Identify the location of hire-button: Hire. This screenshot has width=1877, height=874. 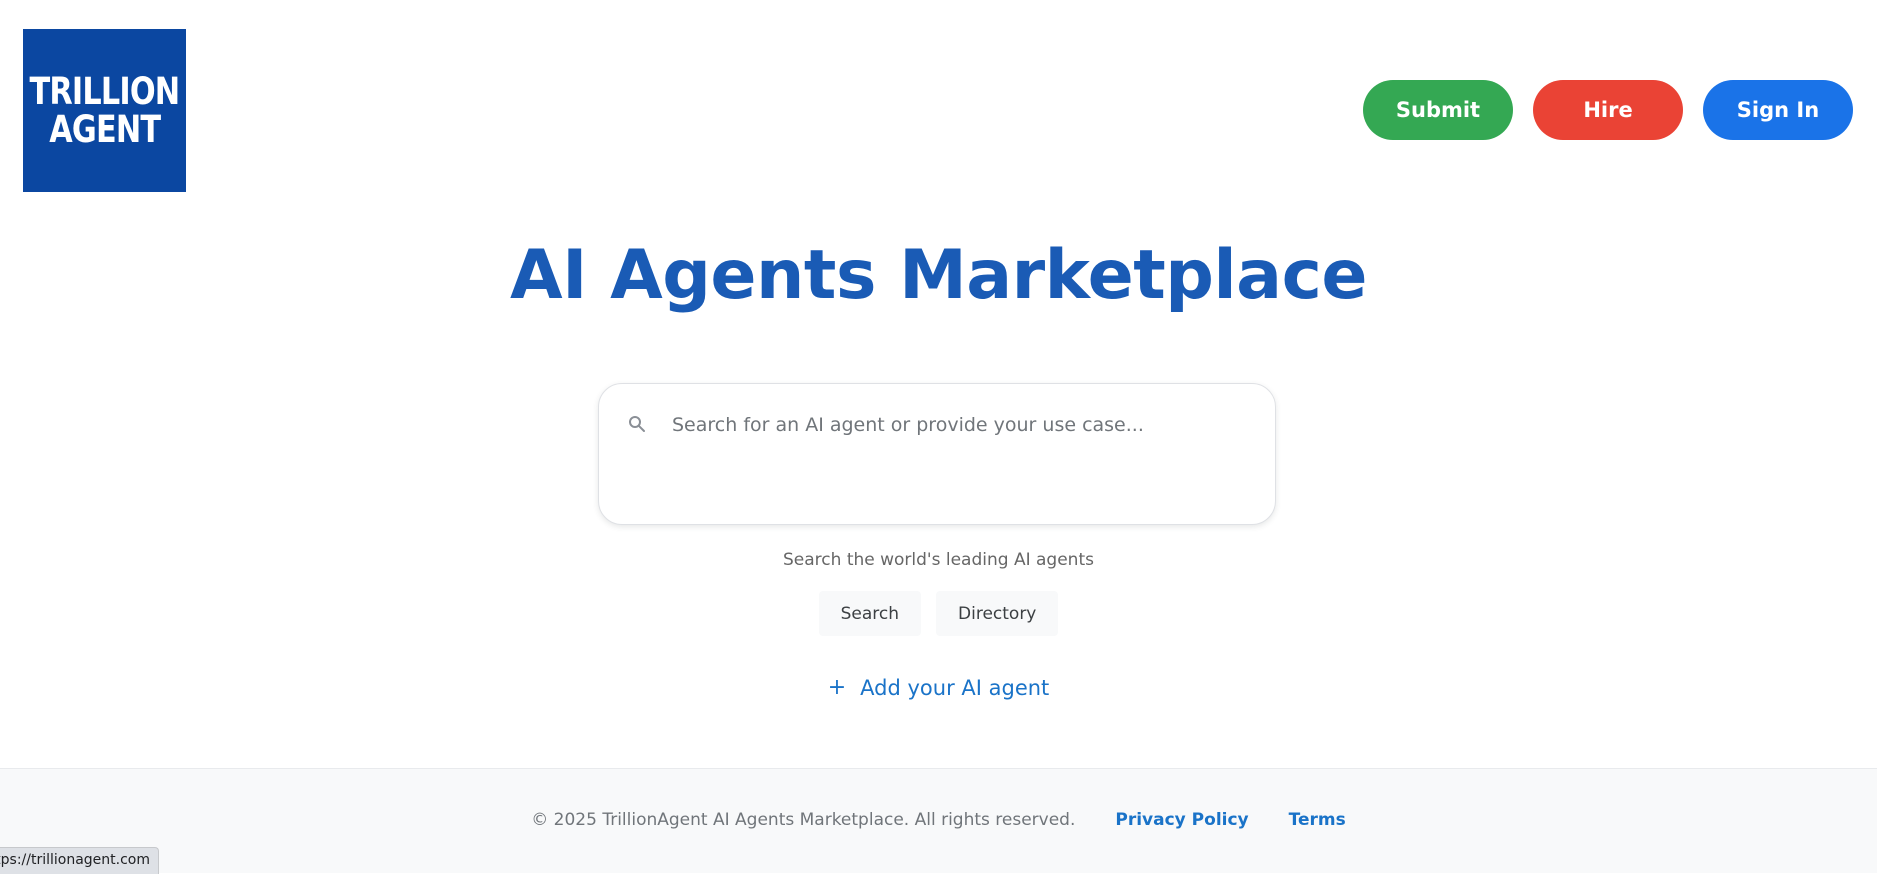
(1608, 110).